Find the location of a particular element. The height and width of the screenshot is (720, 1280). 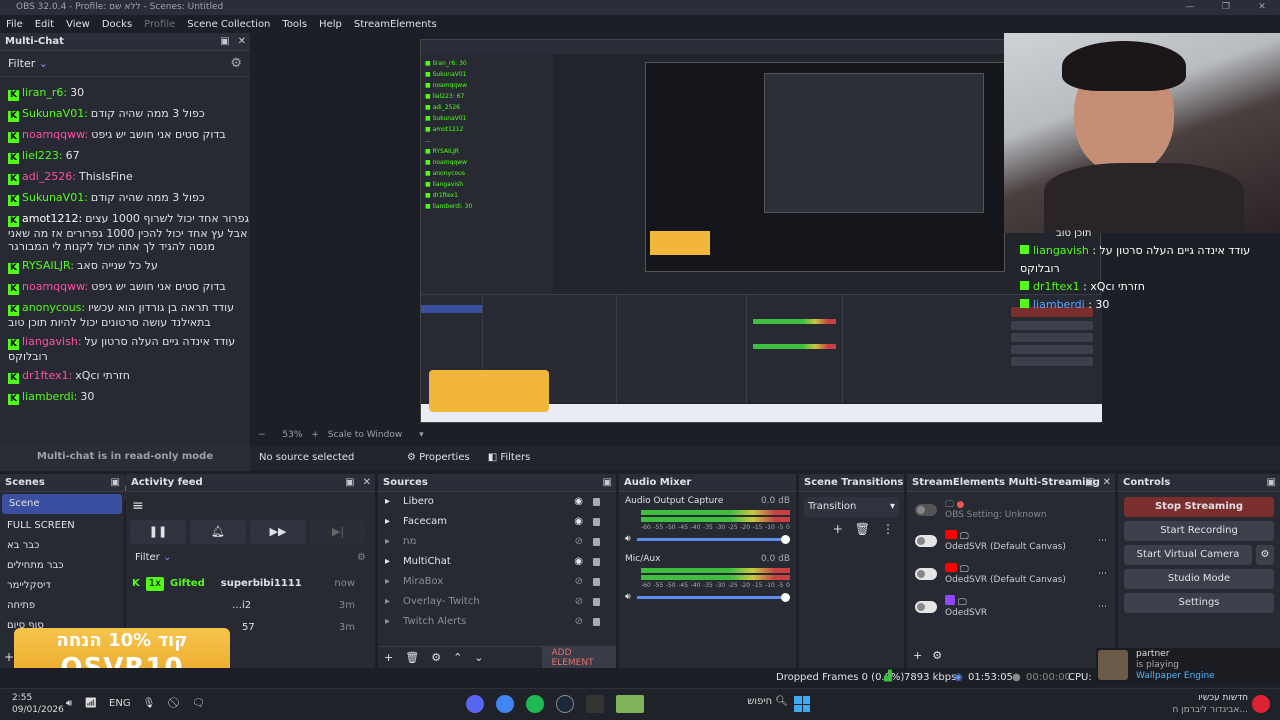

scene-item: דיסקליימר is located at coordinates (62, 586).